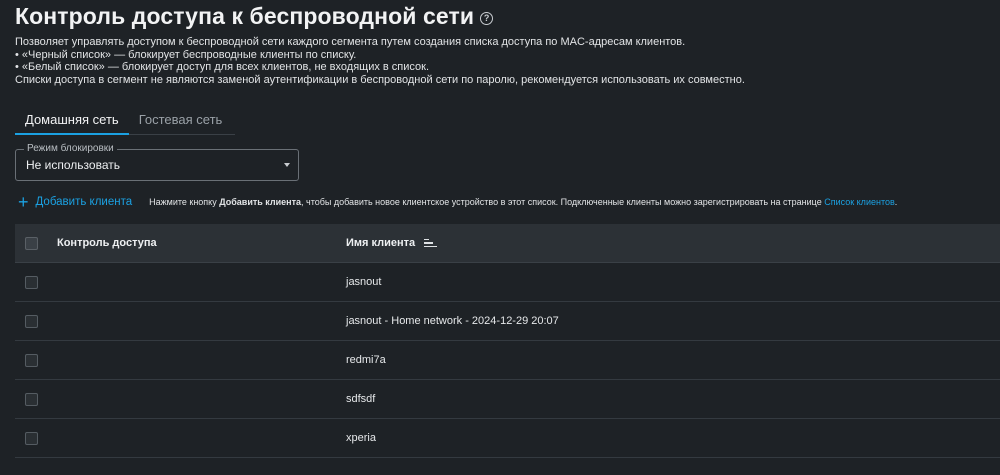  Describe the element at coordinates (896, 202) in the screenshot. I see `hint-text: .` at that location.